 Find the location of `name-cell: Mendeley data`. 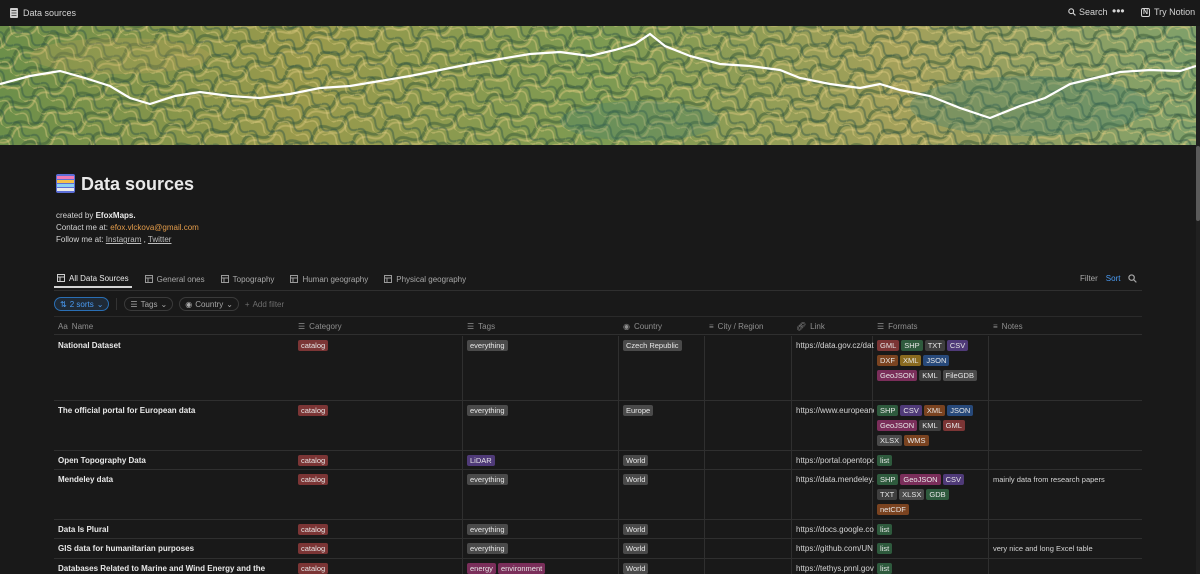

name-cell: Mendeley data is located at coordinates (174, 494).